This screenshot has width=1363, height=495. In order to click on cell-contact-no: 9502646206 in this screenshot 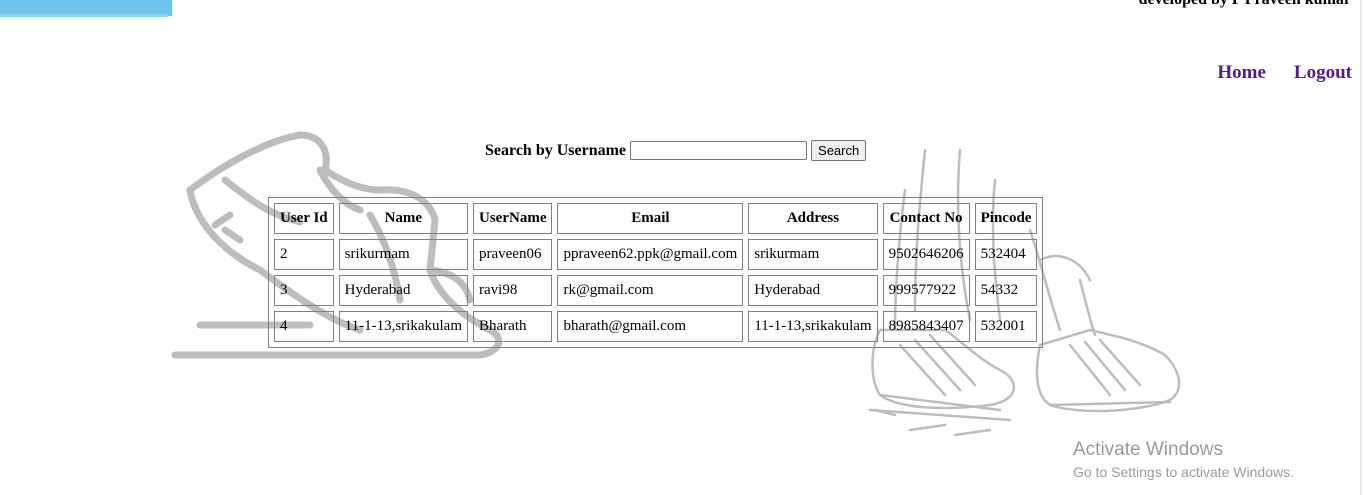, I will do `click(926, 254)`.